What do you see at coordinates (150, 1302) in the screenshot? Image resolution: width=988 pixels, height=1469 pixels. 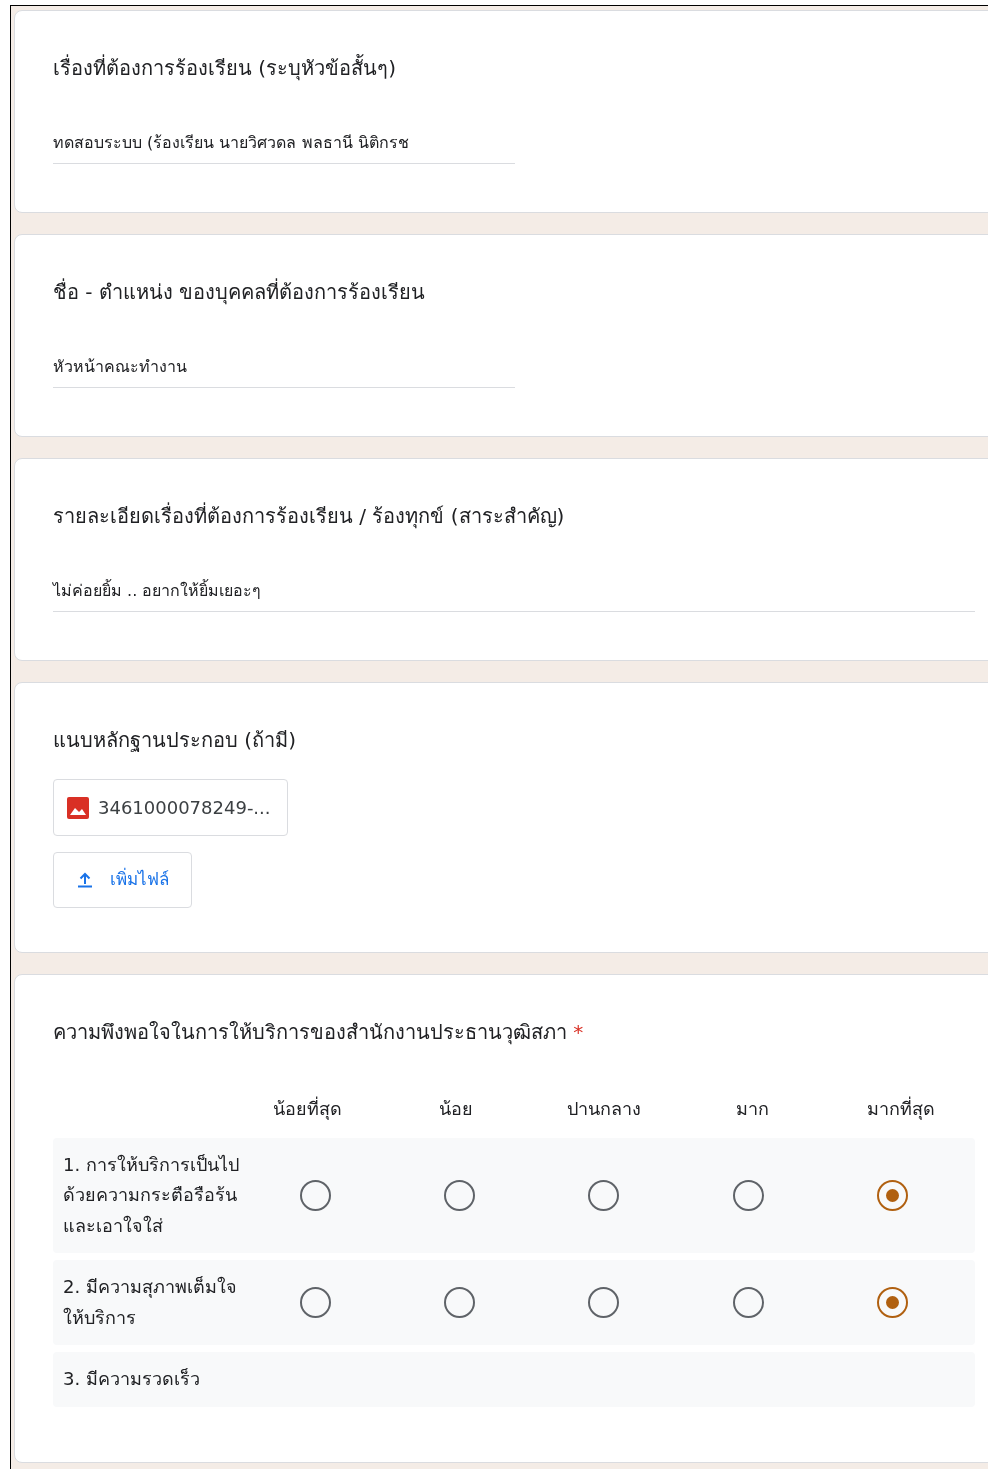 I see `row-label: 2. มีความสุภาพเต็มใจให้บริการ` at bounding box center [150, 1302].